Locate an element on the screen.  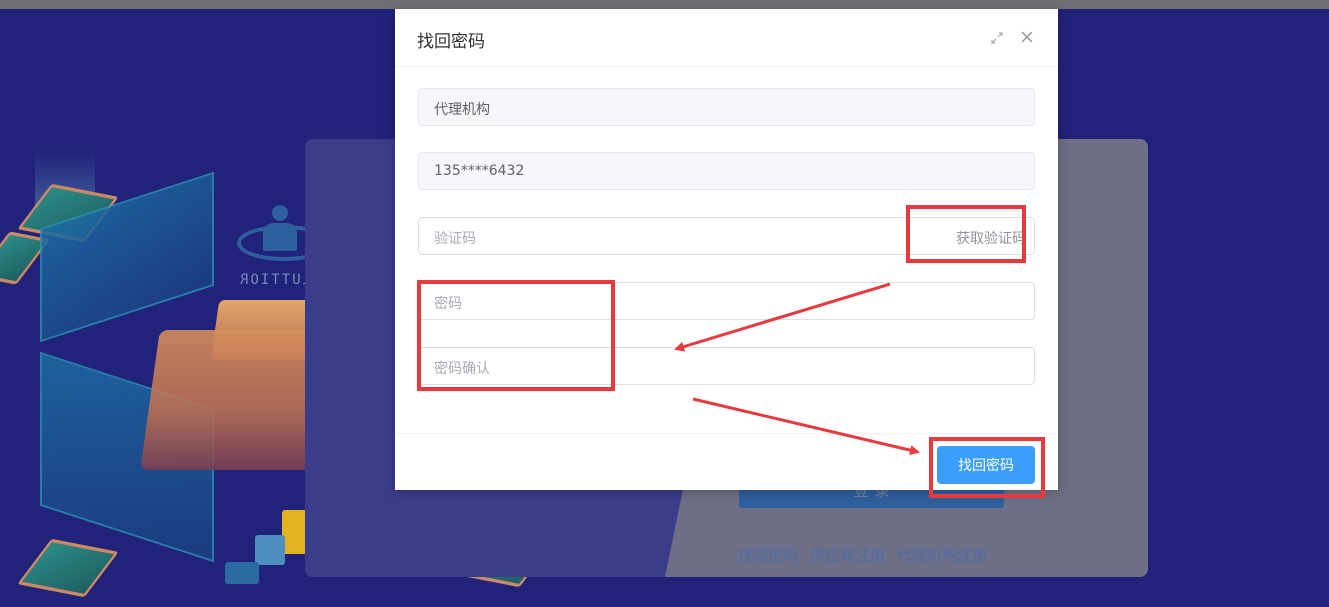
arrow-to-passwords is located at coordinates (782, 317).